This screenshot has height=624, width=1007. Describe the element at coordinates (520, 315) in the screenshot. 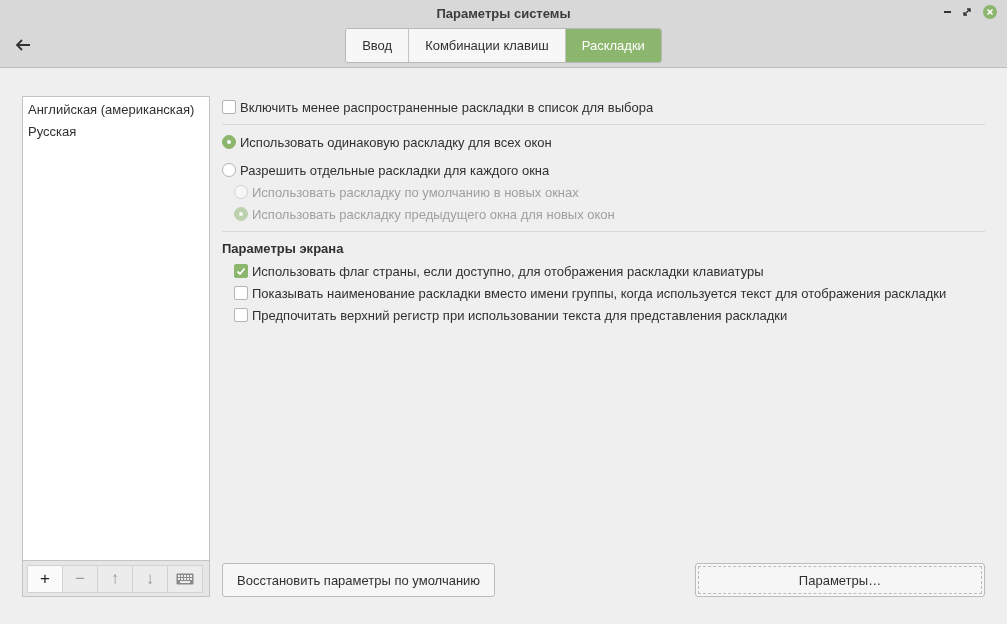

I see `checkbox-label: Предпочитать верхний регистр при использовании текста для представления раскладки` at that location.